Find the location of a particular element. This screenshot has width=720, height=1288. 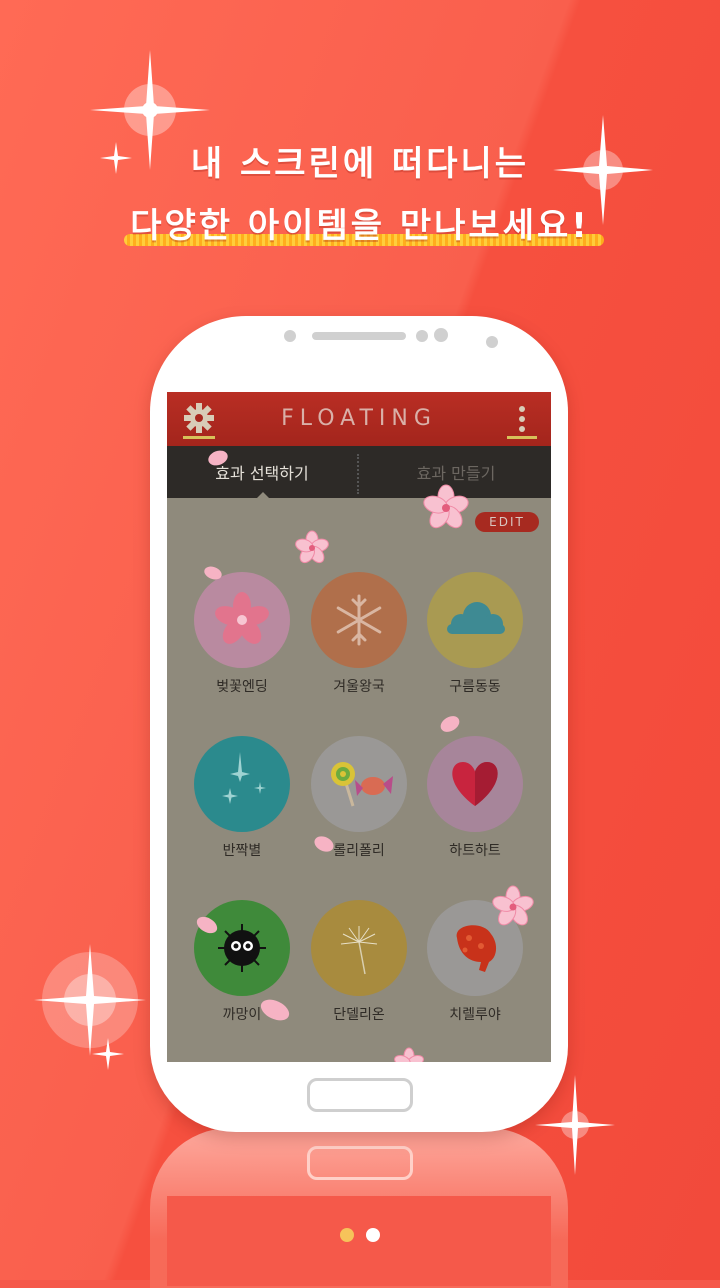

settings-indicator is located at coordinates (199, 437).